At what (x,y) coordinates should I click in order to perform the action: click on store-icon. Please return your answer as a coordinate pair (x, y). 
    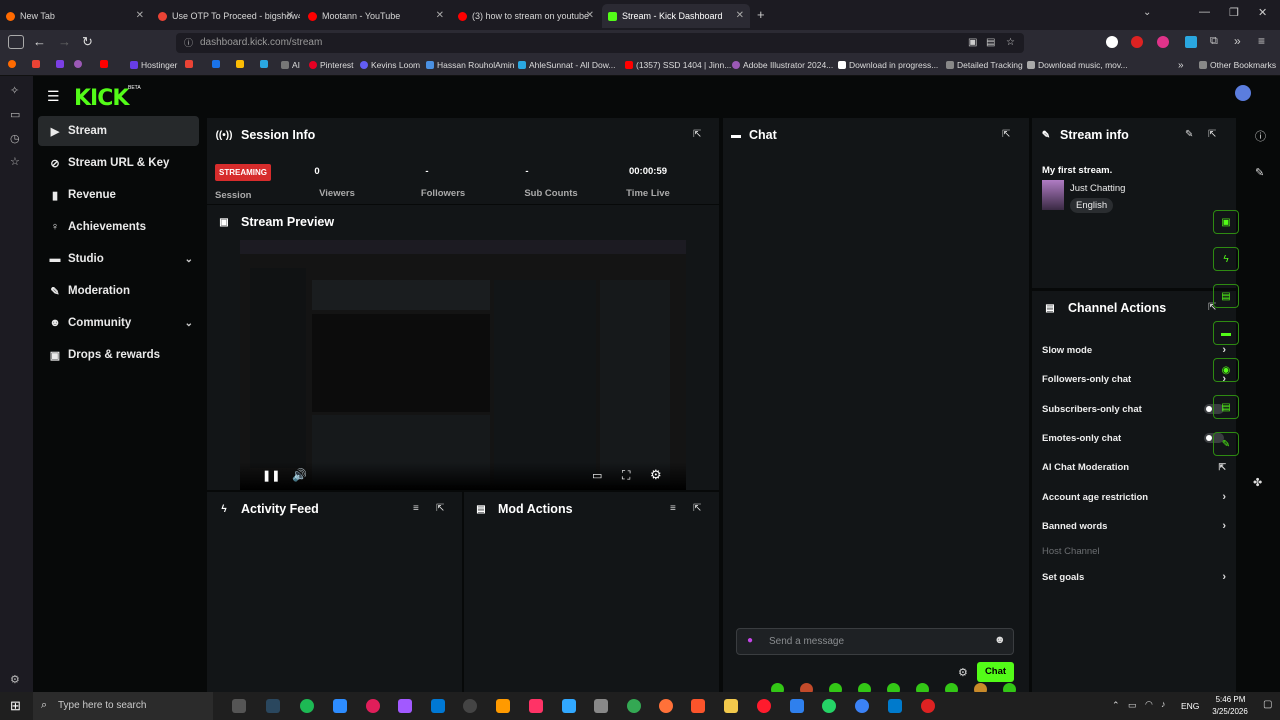
    Looking at the image, I should click on (438, 706).